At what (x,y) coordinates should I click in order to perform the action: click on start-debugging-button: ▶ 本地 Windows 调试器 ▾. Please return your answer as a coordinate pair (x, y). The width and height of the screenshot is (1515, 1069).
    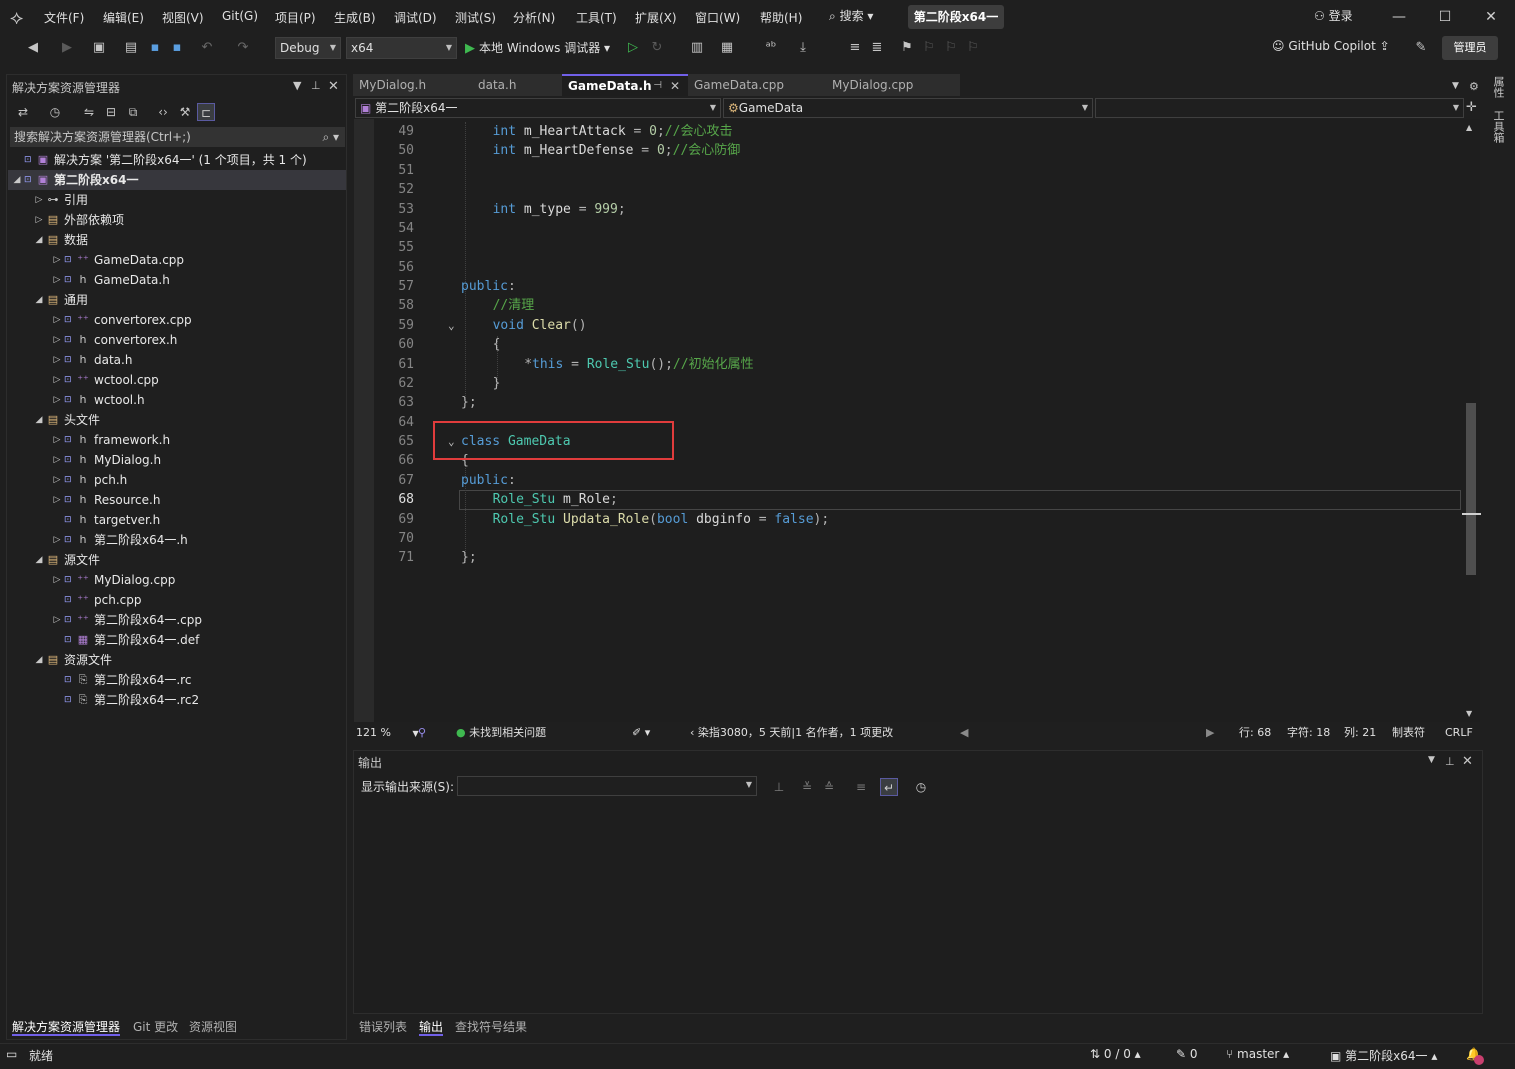
    Looking at the image, I should click on (537, 47).